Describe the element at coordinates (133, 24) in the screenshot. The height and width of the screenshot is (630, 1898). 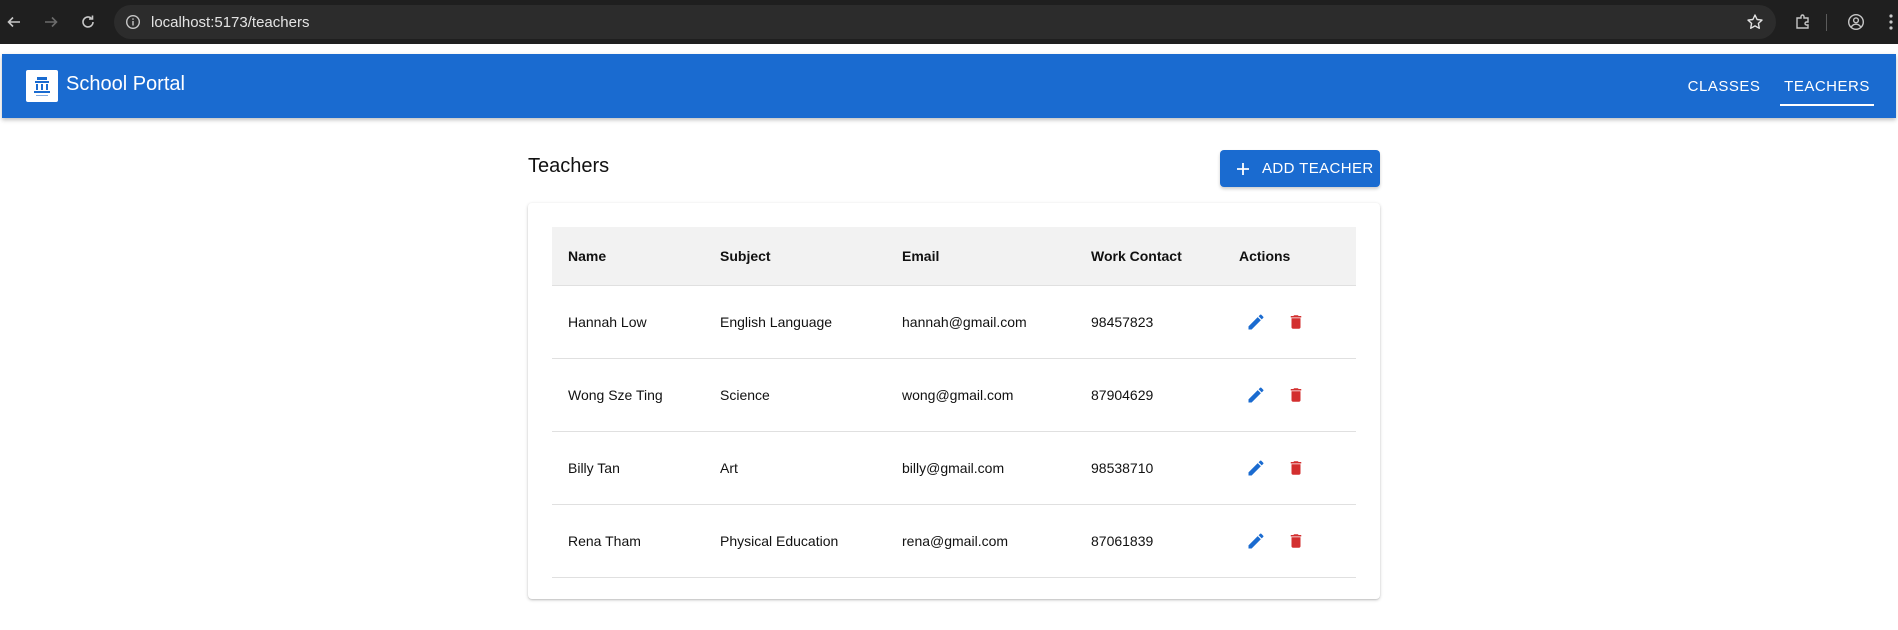
I see `site-info-icon` at that location.